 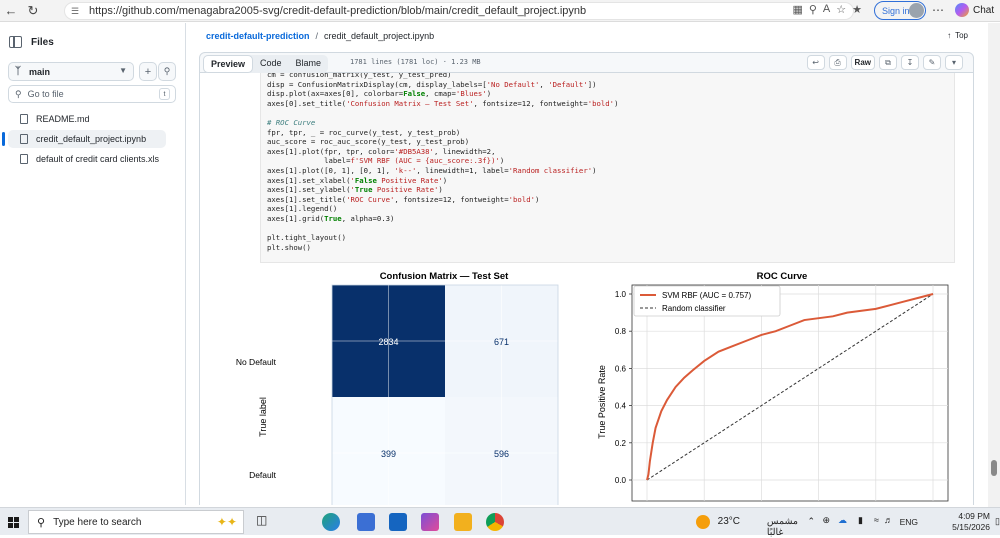 I want to click on chrome-icon, so click(x=495, y=522).